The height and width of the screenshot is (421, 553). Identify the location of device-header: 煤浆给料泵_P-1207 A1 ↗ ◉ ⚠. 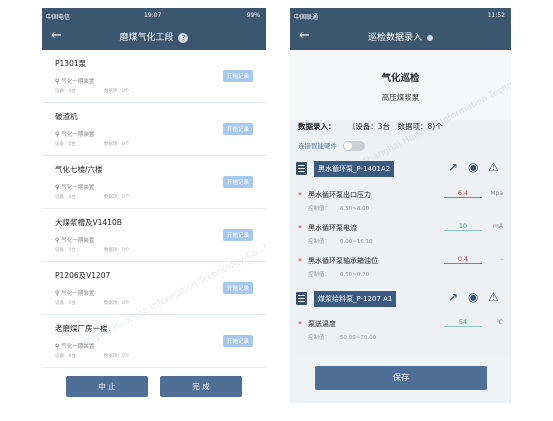
(400, 299).